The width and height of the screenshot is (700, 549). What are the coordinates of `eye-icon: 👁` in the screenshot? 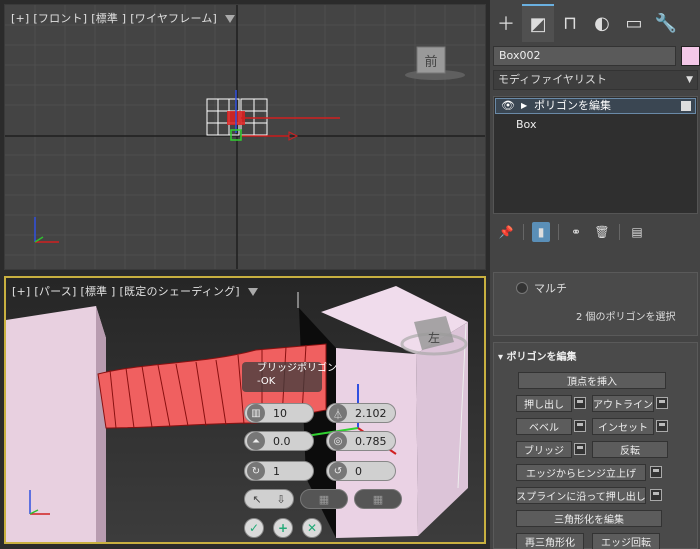 It's located at (508, 106).